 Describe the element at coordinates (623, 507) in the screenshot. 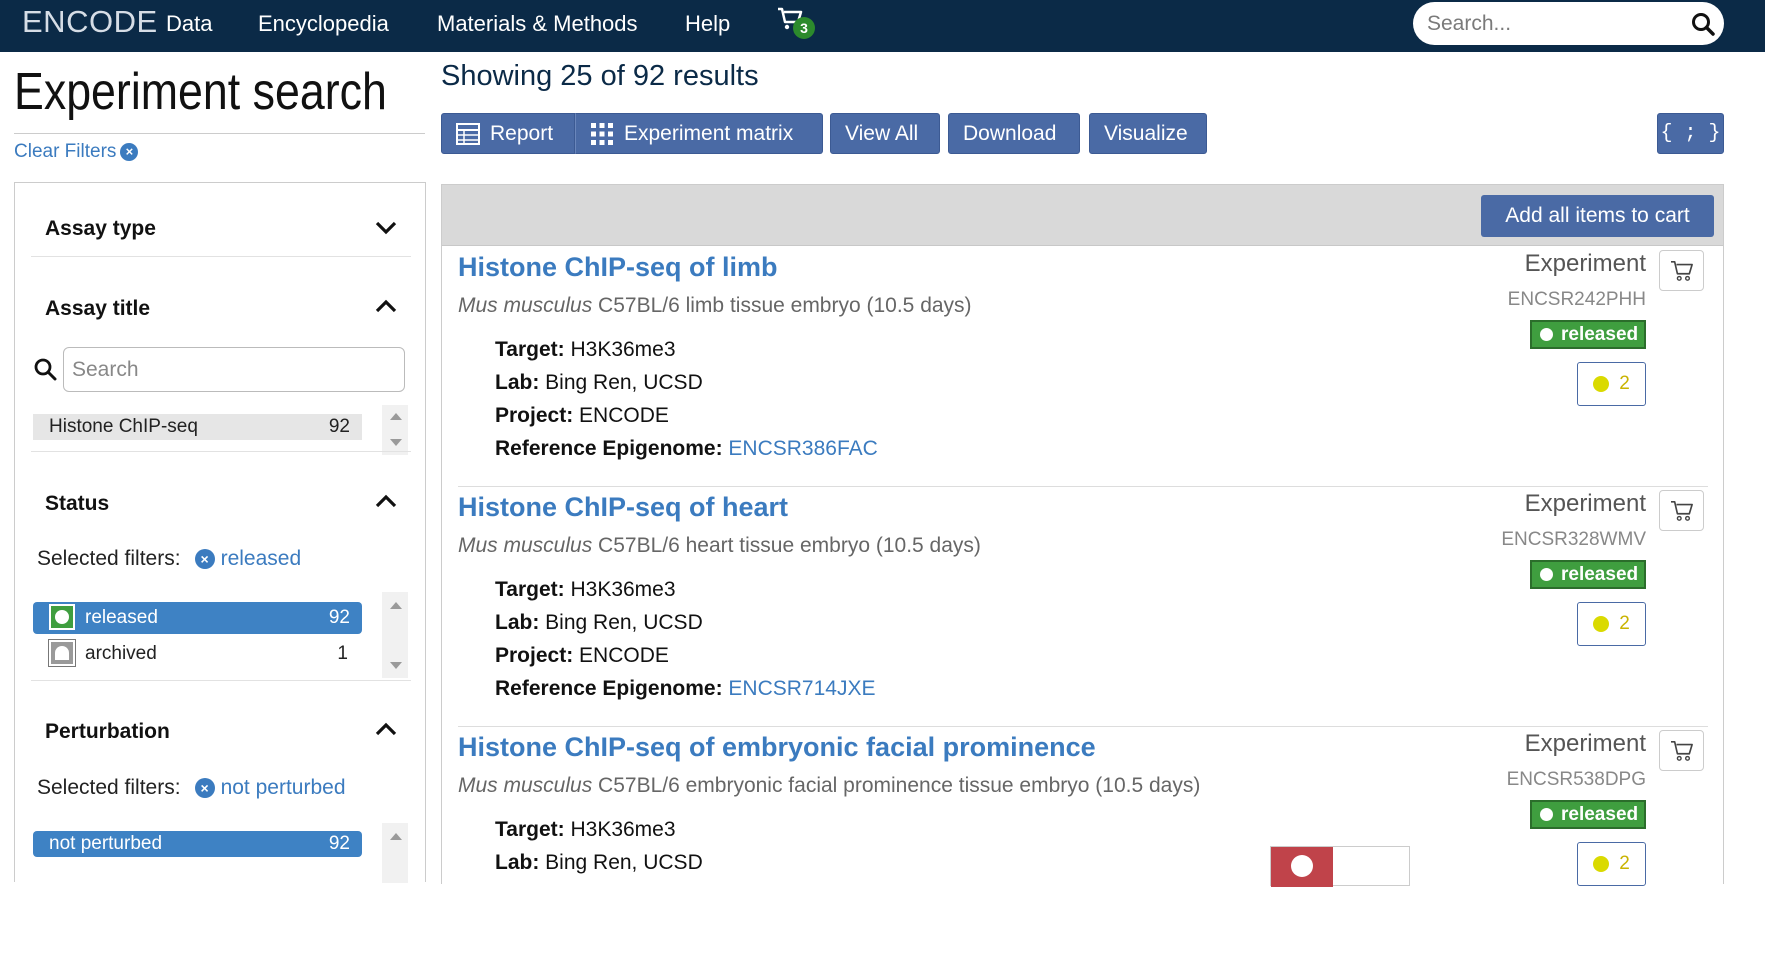

I see `result-title: Histone ChIP-seq of heart` at that location.